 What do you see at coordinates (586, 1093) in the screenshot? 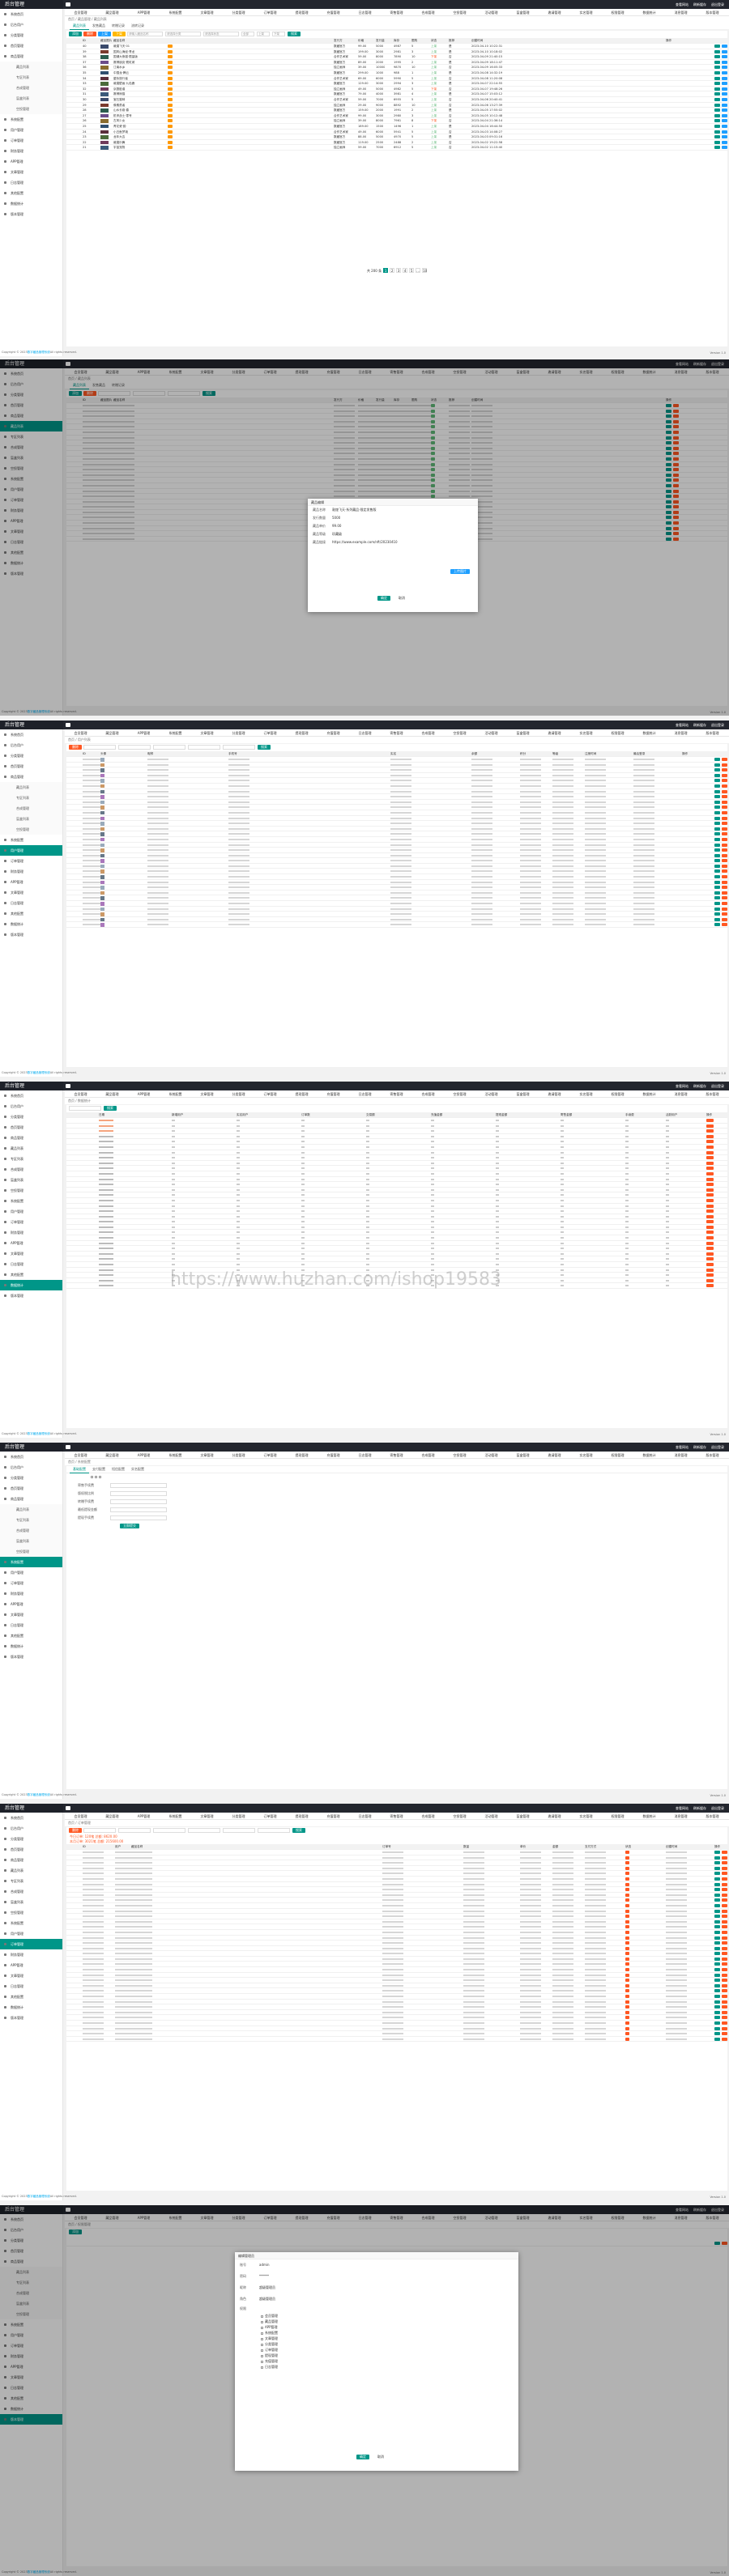
I see `nav-tab: 实名管理` at bounding box center [586, 1093].